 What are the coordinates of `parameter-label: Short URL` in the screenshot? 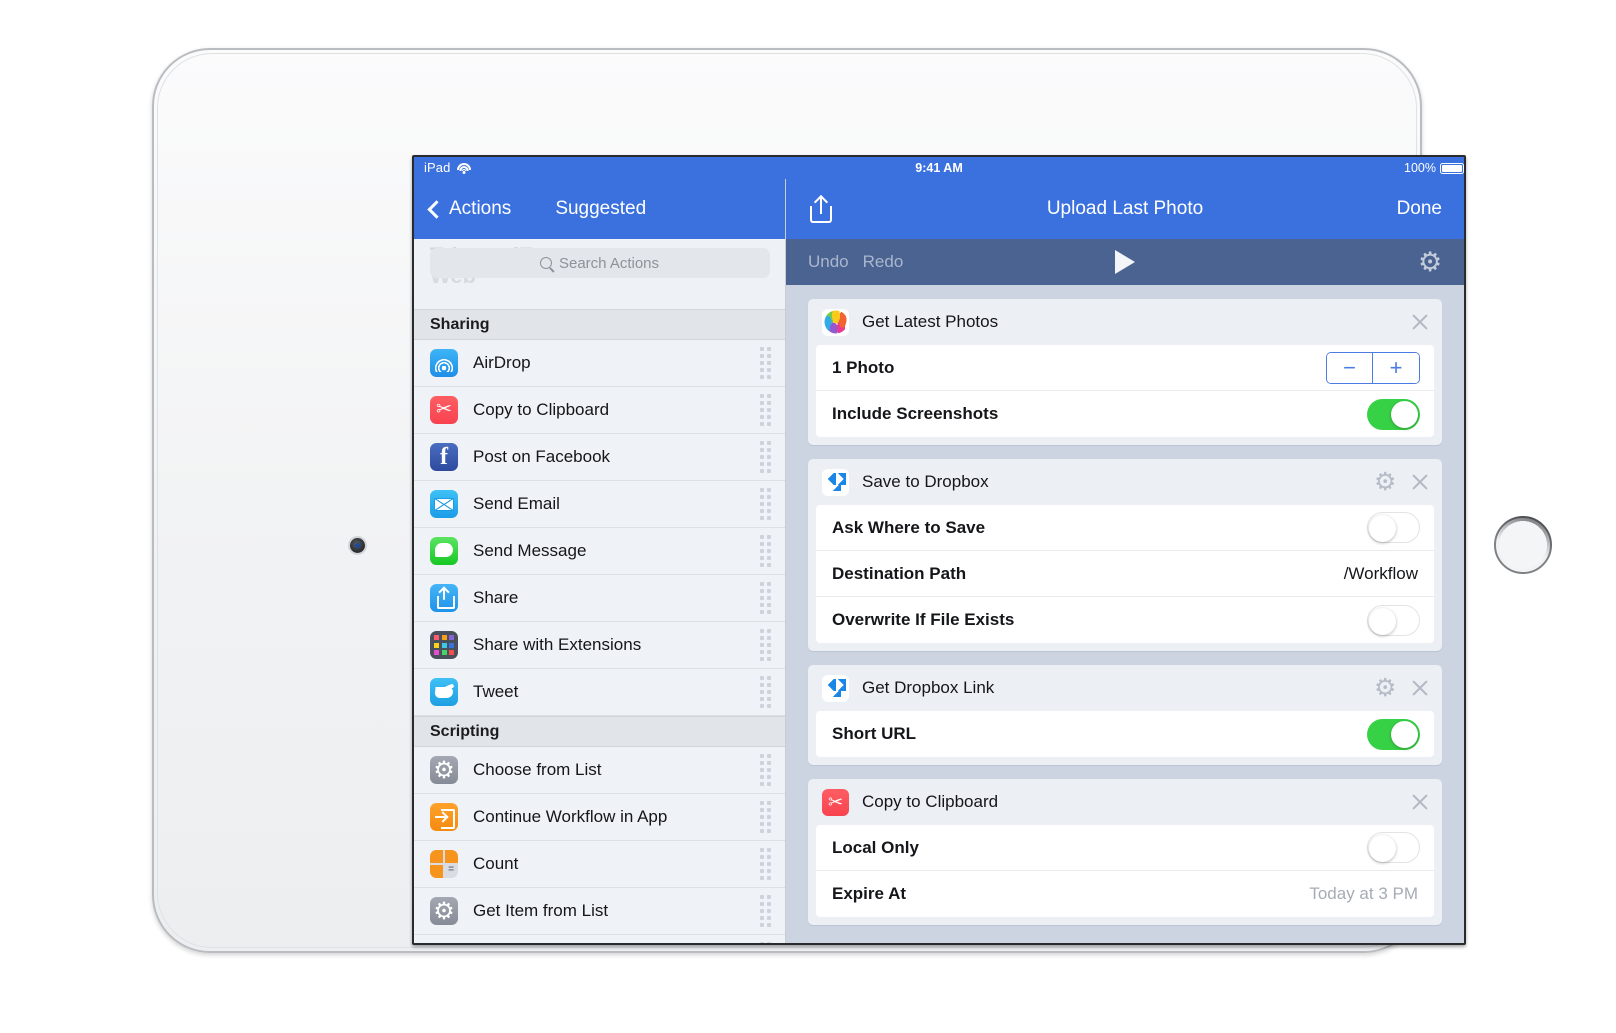 It's located at (874, 733).